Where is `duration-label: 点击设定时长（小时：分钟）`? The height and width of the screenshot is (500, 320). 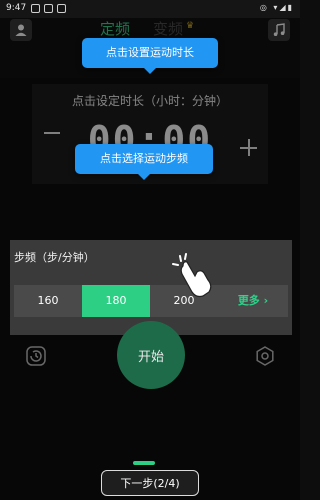
duration-label: 点击设定时长（小时：分钟） is located at coordinates (149, 101).